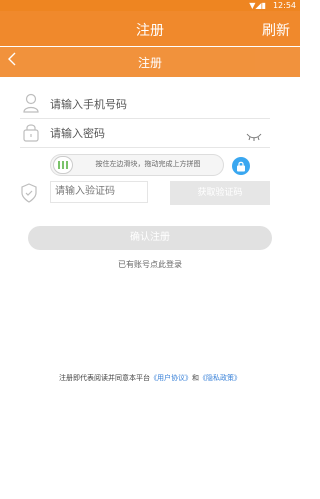 This screenshot has height=499, width=320. Describe the element at coordinates (148, 164) in the screenshot. I see `slider-hint: 按住左边滑块，拖动完成上方拼图` at that location.